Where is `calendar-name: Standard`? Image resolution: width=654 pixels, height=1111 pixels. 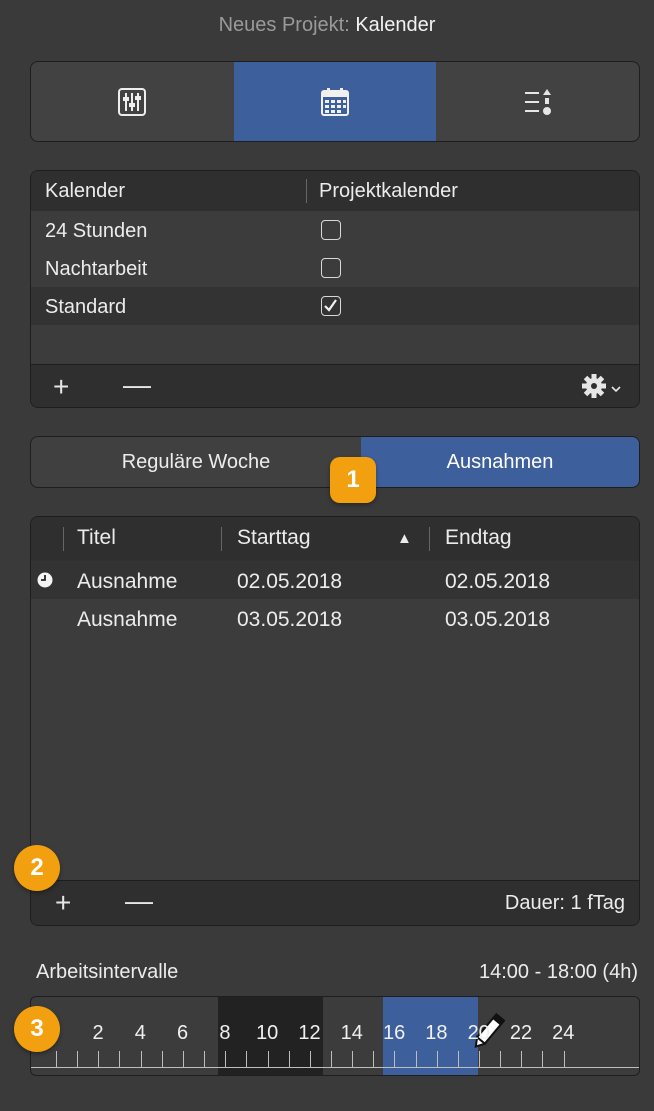
calendar-name: Standard is located at coordinates (86, 307).